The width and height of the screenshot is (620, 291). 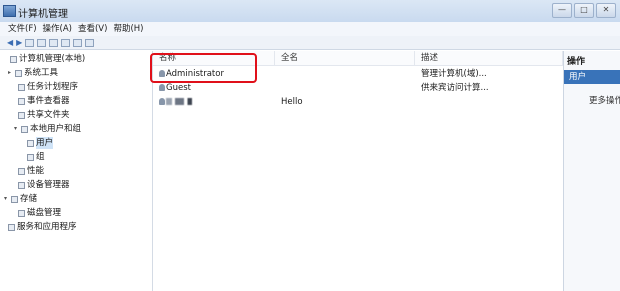 I want to click on window-title: 计算机管理, so click(x=43, y=14).